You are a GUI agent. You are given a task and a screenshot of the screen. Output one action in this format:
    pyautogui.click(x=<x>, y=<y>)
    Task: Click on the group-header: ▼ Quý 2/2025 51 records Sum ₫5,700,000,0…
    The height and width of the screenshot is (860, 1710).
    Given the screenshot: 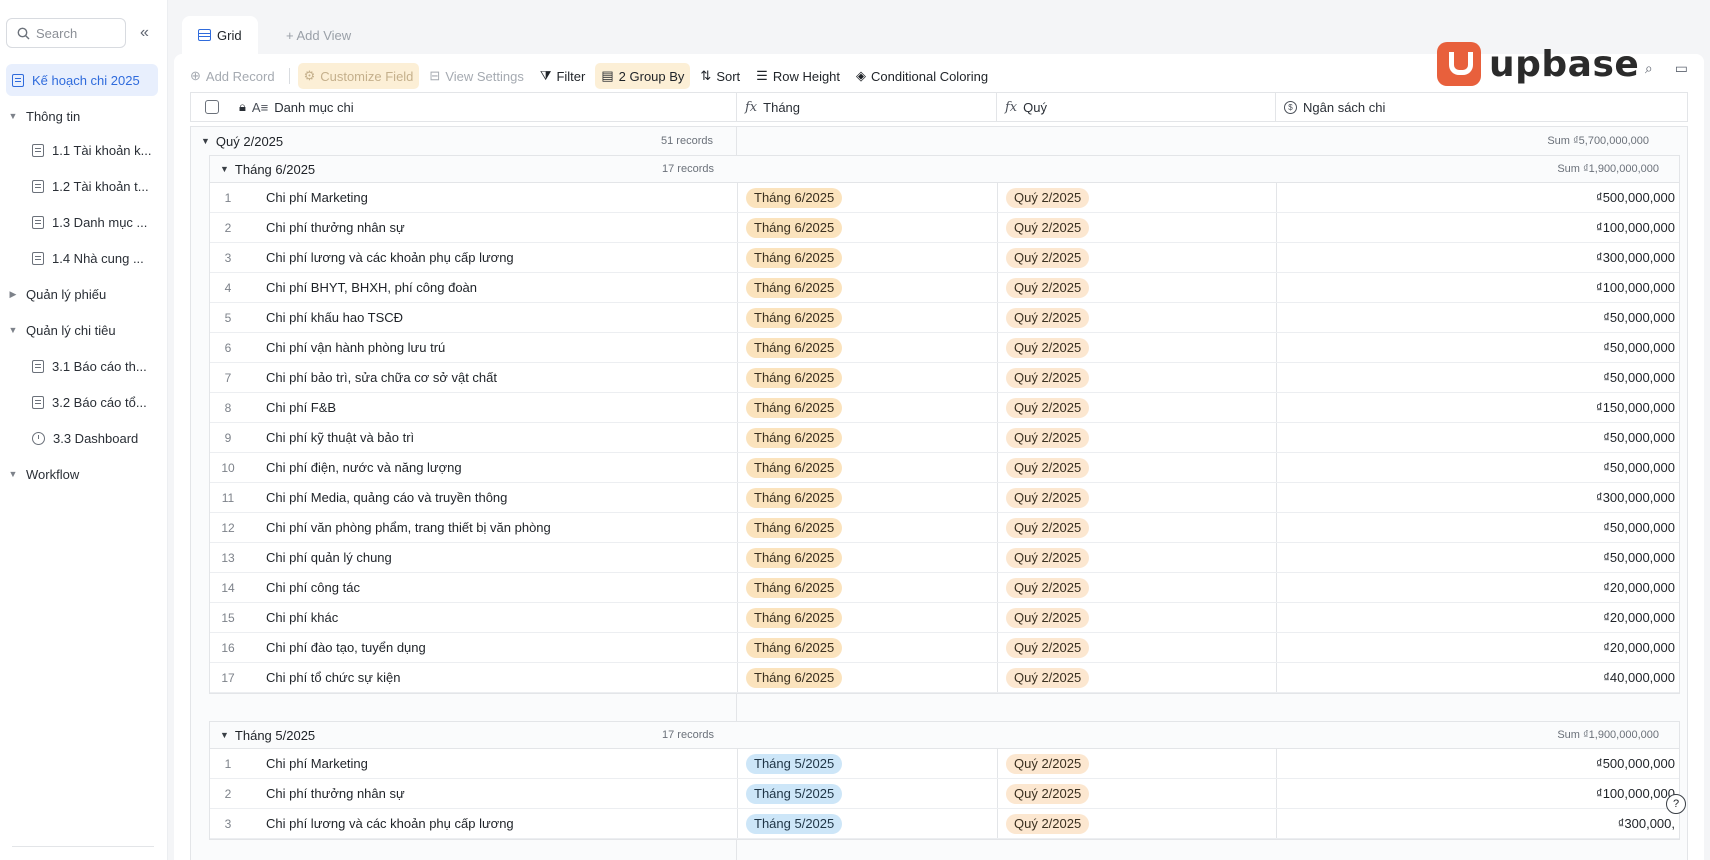 What is the action you would take?
    pyautogui.click(x=939, y=141)
    